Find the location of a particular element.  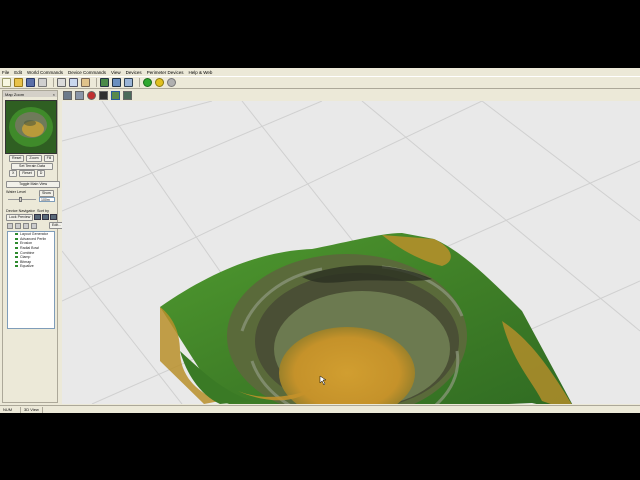

layer-icon is located at coordinates (127, 95).